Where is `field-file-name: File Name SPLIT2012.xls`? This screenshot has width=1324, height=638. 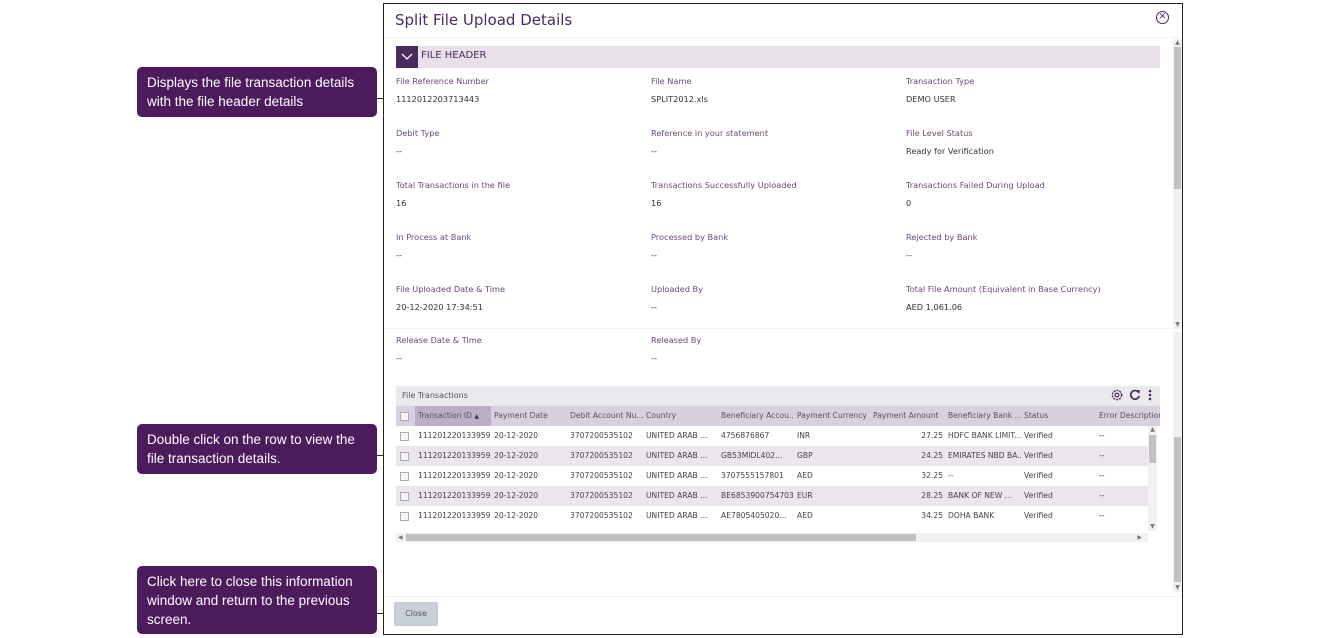
field-file-name: File Name SPLIT2012.xls is located at coordinates (771, 90).